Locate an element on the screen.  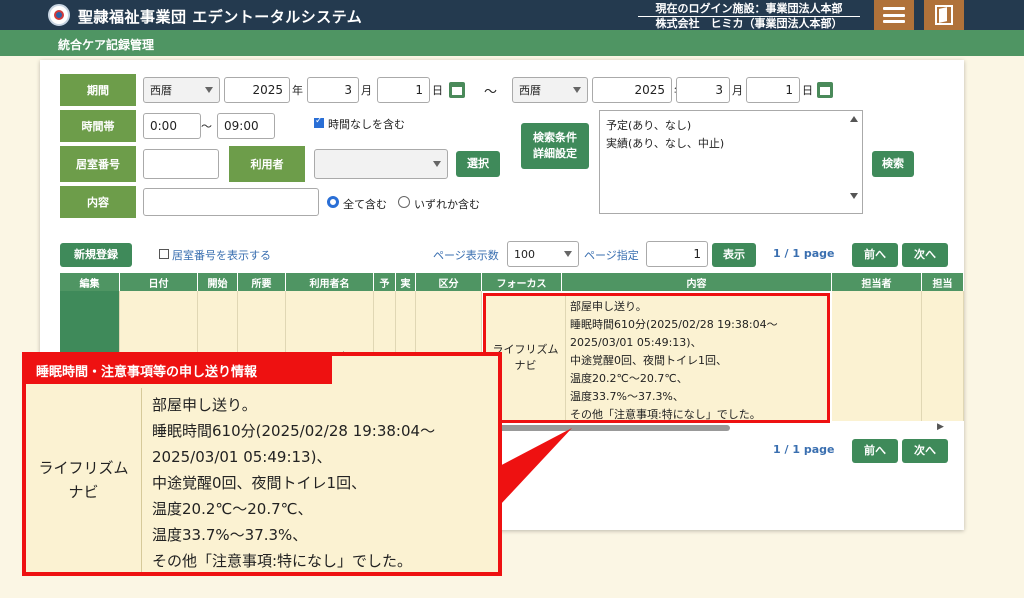
era-from-select: 西暦 is located at coordinates (181, 90).